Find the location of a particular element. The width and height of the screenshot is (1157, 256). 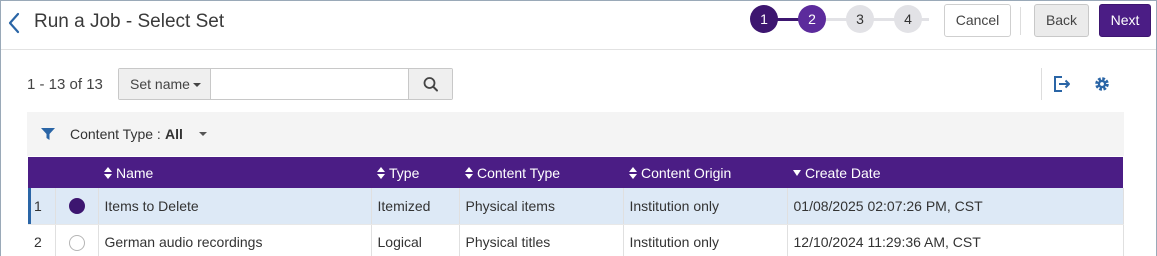

column-label-content-type: Content Type is located at coordinates (519, 172).